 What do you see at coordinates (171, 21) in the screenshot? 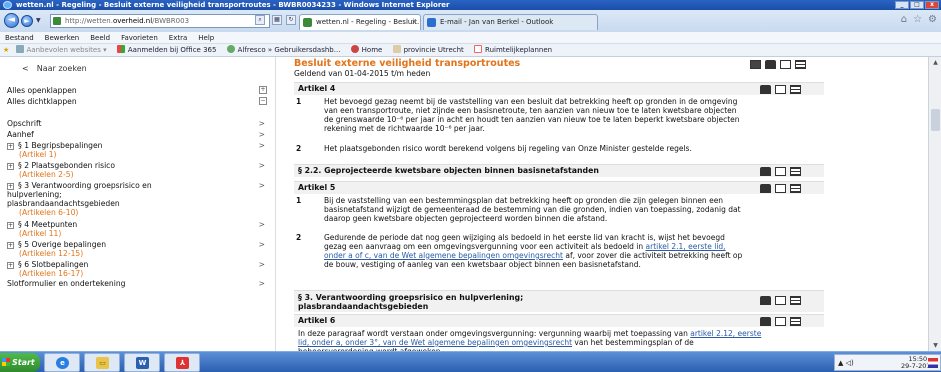
I see `address-suffix: /BWBR003` at bounding box center [171, 21].